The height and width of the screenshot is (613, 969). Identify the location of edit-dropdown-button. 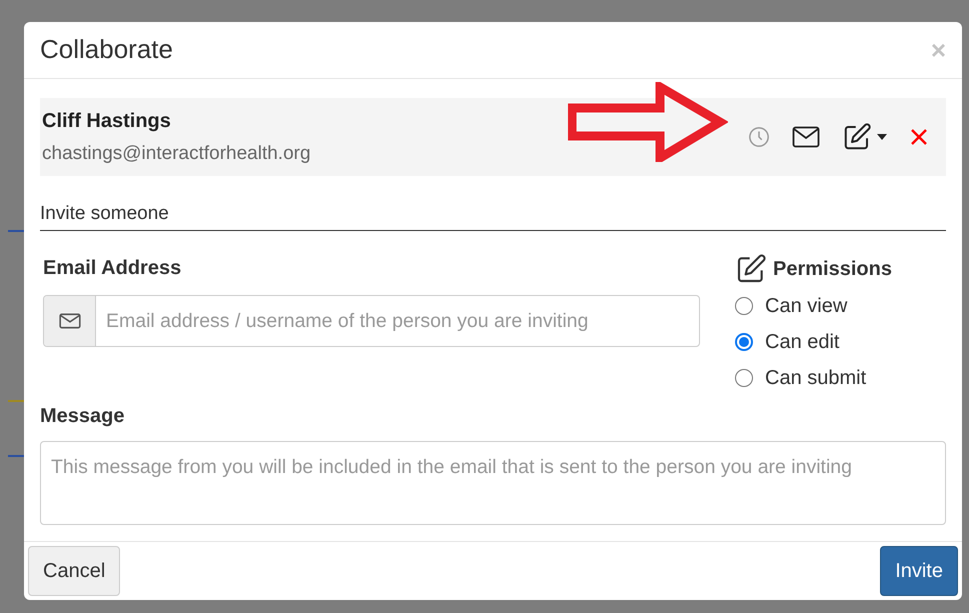
(865, 137).